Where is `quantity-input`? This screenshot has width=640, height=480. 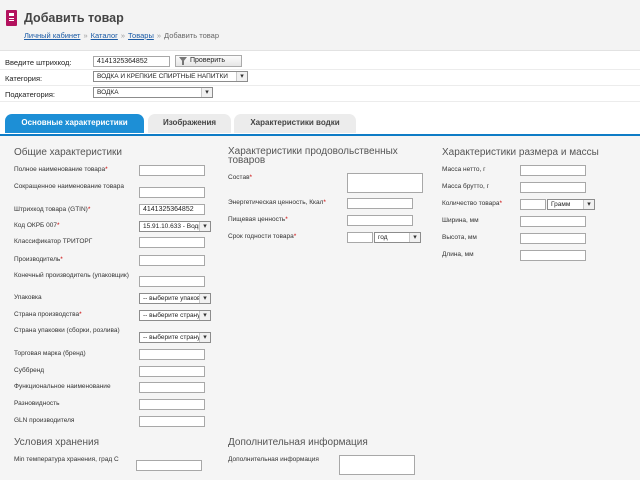 quantity-input is located at coordinates (533, 204).